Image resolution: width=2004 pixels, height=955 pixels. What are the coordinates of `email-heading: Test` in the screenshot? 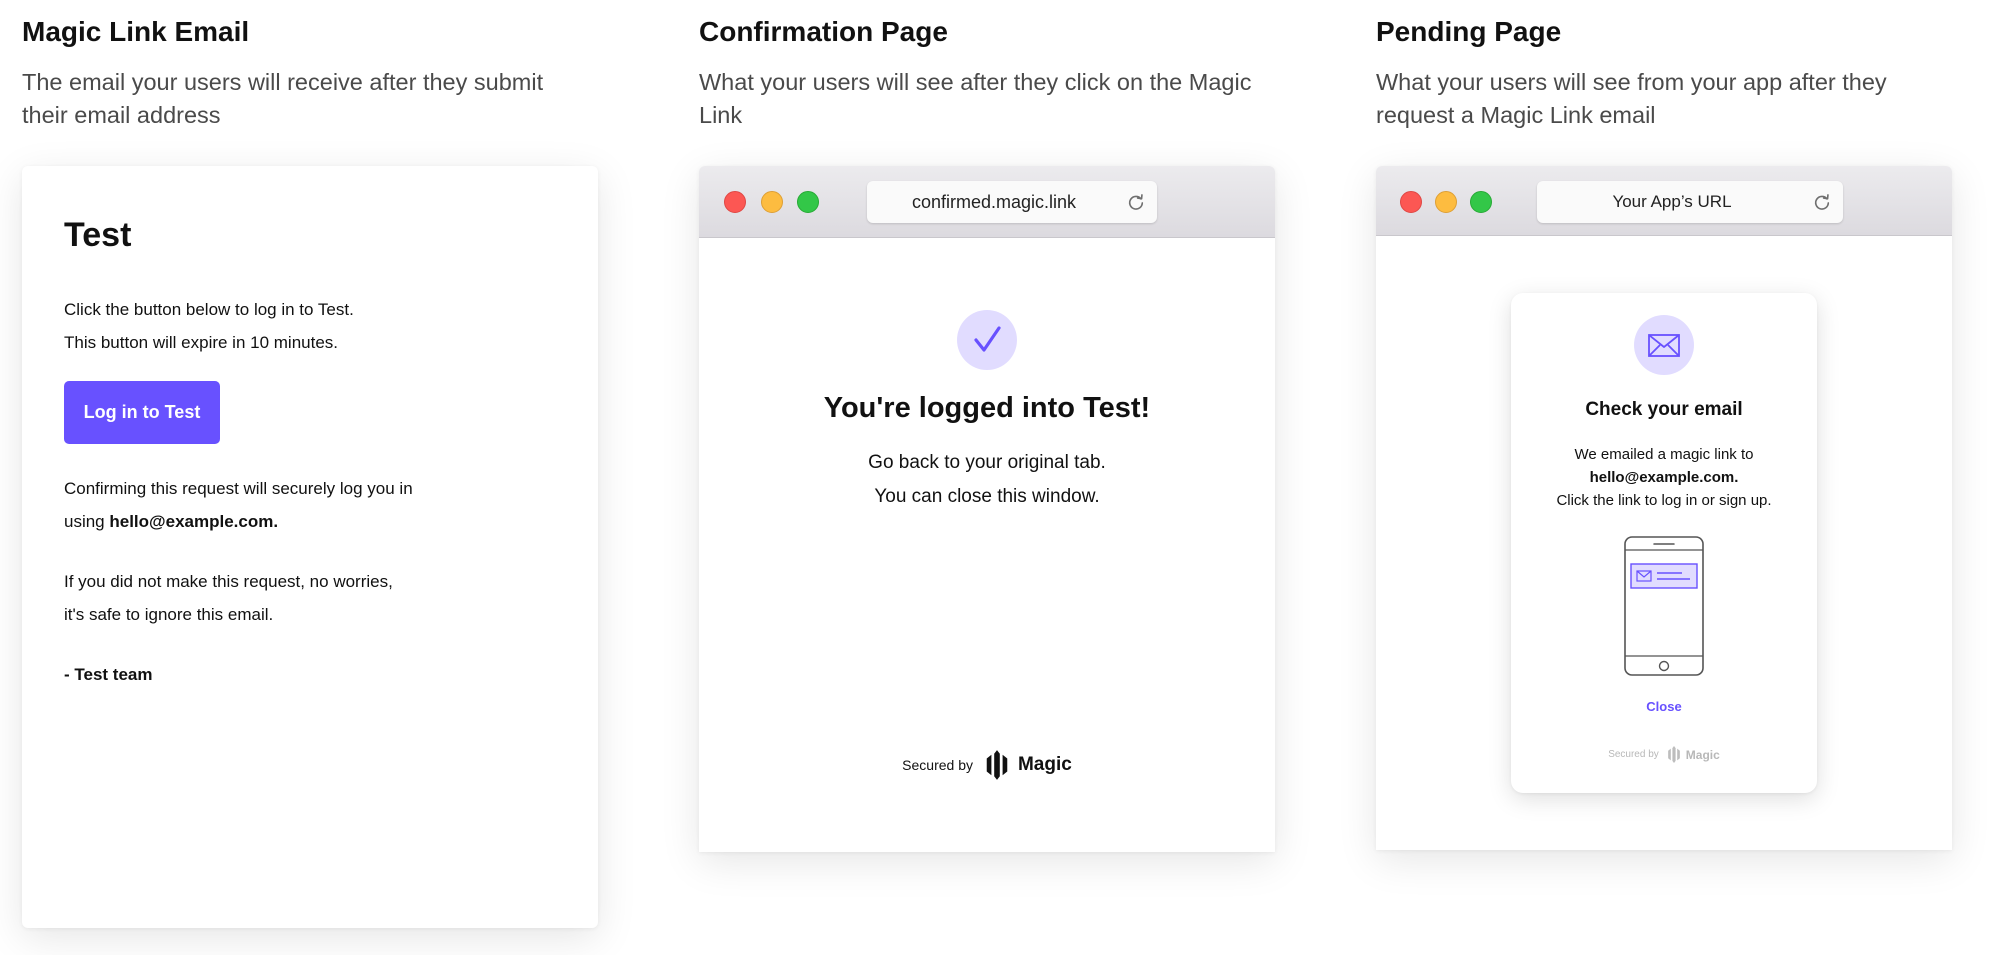 It's located at (98, 235).